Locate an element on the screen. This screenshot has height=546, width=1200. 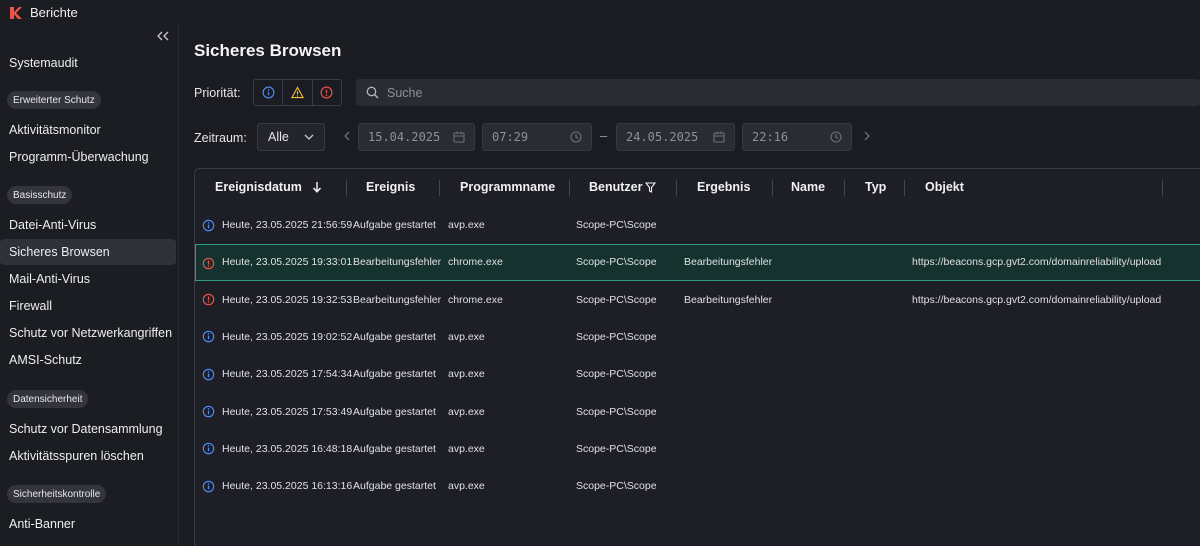
sidebar-item-aktivitätsspuren-löschen: Aktivitätsspuren löschen is located at coordinates (88, 456).